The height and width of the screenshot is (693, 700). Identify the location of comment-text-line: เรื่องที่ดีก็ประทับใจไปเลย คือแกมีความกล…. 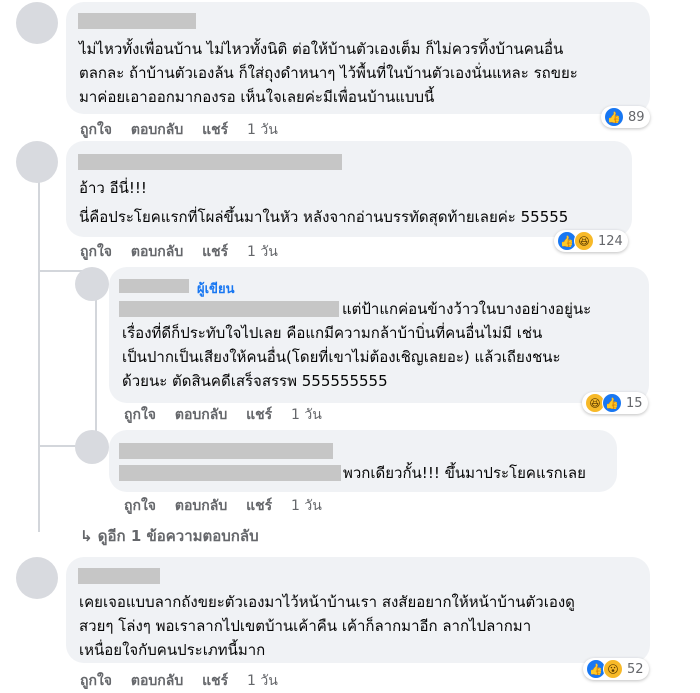
(332, 333).